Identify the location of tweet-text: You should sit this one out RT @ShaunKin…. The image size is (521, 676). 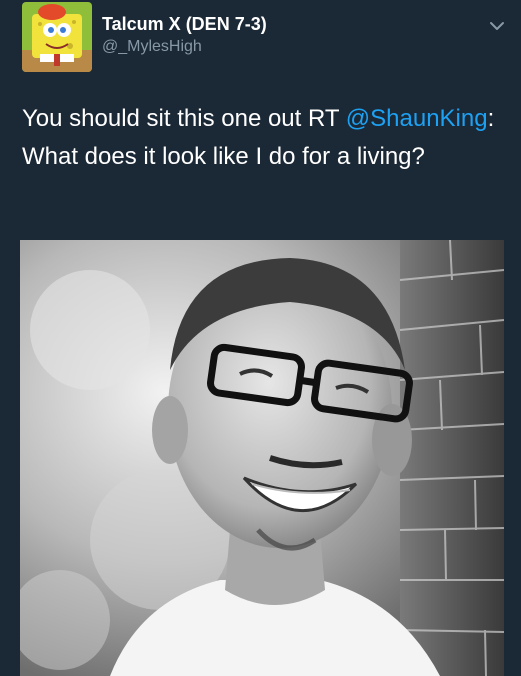
(267, 138).